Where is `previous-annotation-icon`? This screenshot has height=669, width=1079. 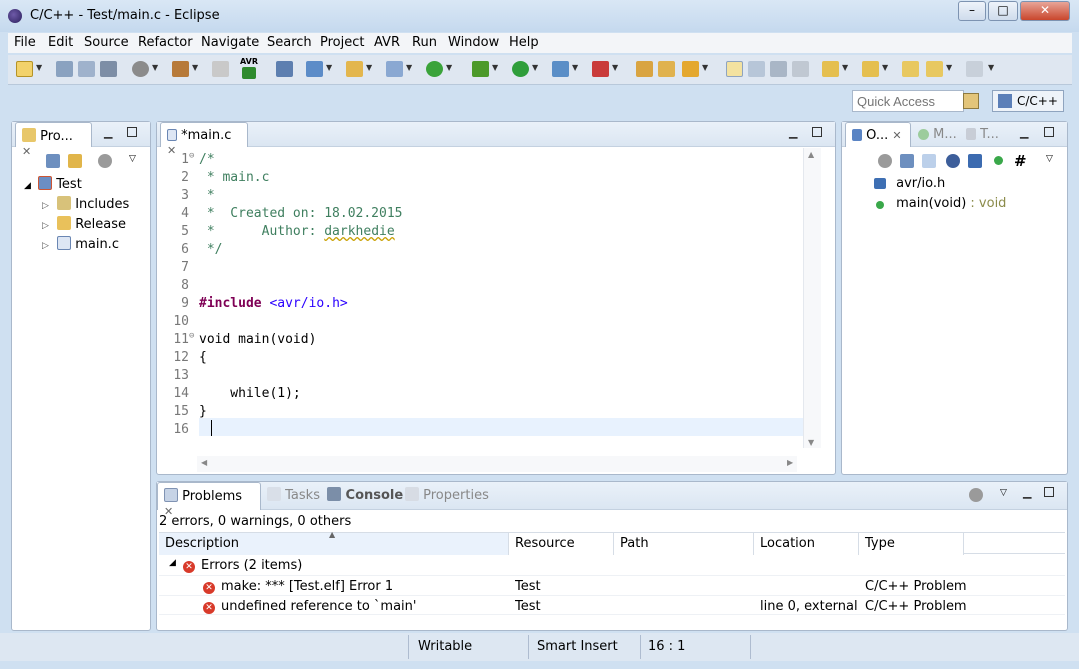 previous-annotation-icon is located at coordinates (870, 69).